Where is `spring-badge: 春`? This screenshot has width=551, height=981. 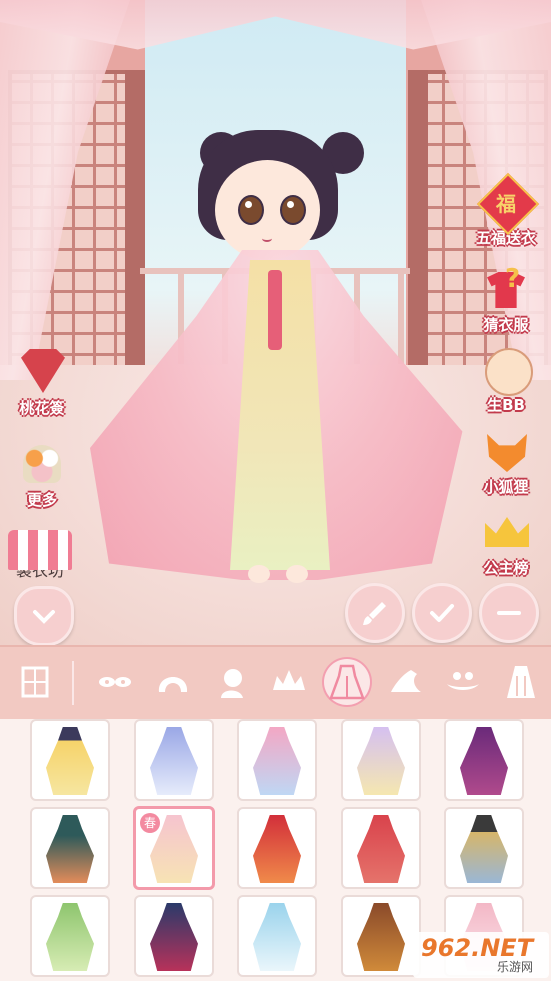 spring-badge: 春 is located at coordinates (150, 823).